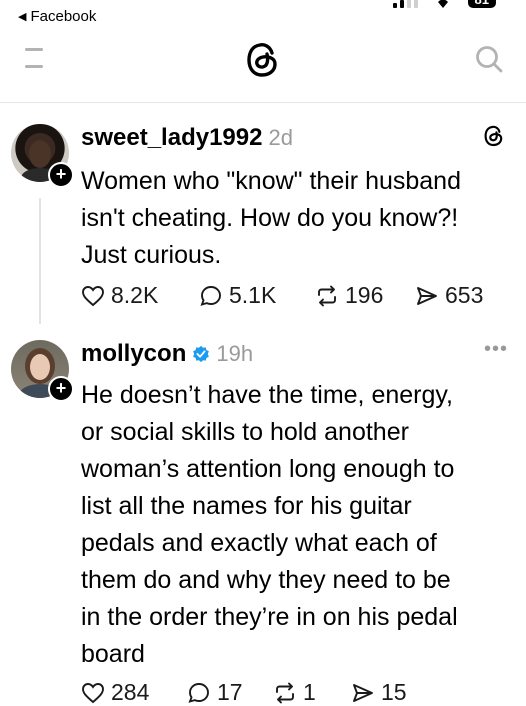 This screenshot has width=526, height=706. Describe the element at coordinates (489, 59) in the screenshot. I see `search-icon` at that location.